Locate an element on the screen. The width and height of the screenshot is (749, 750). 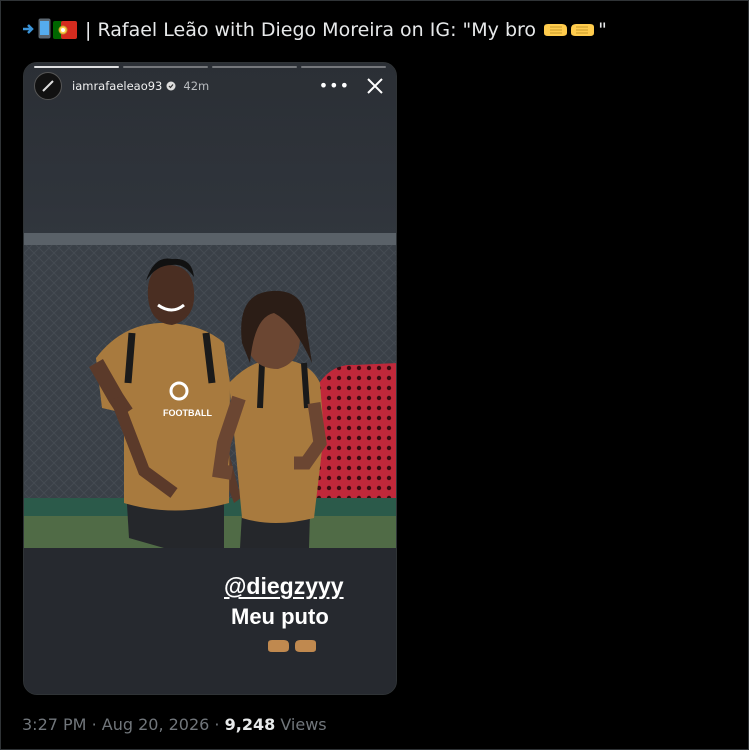
kit-sponsor-text: FOOTBALL is located at coordinates (187, 413).